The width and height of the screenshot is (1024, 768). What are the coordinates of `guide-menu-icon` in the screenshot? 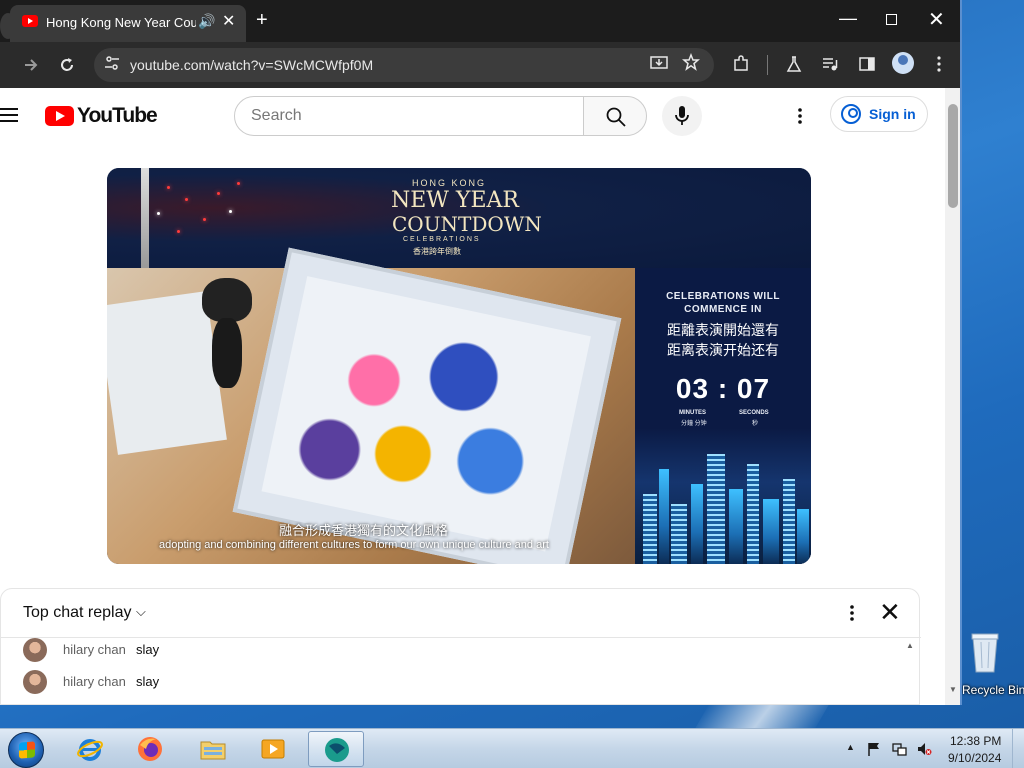 It's located at (9, 115).